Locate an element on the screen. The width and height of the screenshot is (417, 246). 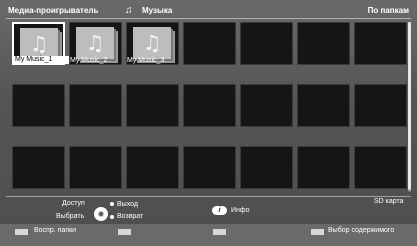
yellow-key-icon is located at coordinates (219, 232).